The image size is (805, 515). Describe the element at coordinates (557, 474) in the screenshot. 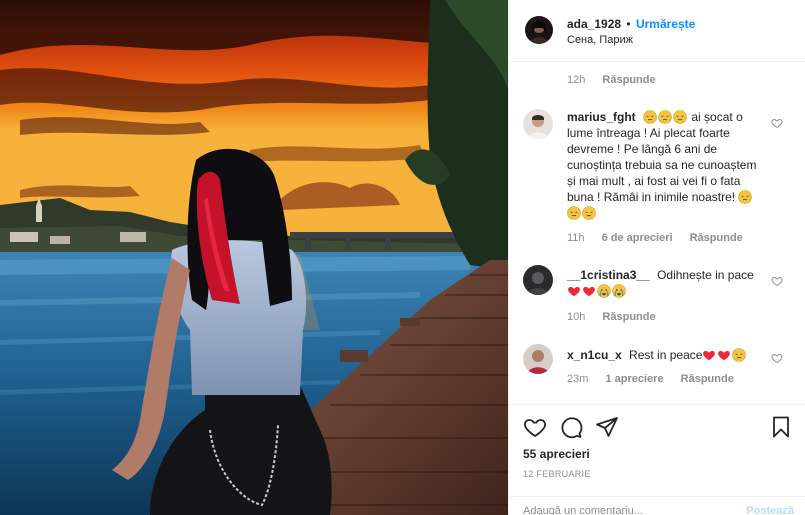

I see `post-date: 12 FEBRUARIE` at that location.